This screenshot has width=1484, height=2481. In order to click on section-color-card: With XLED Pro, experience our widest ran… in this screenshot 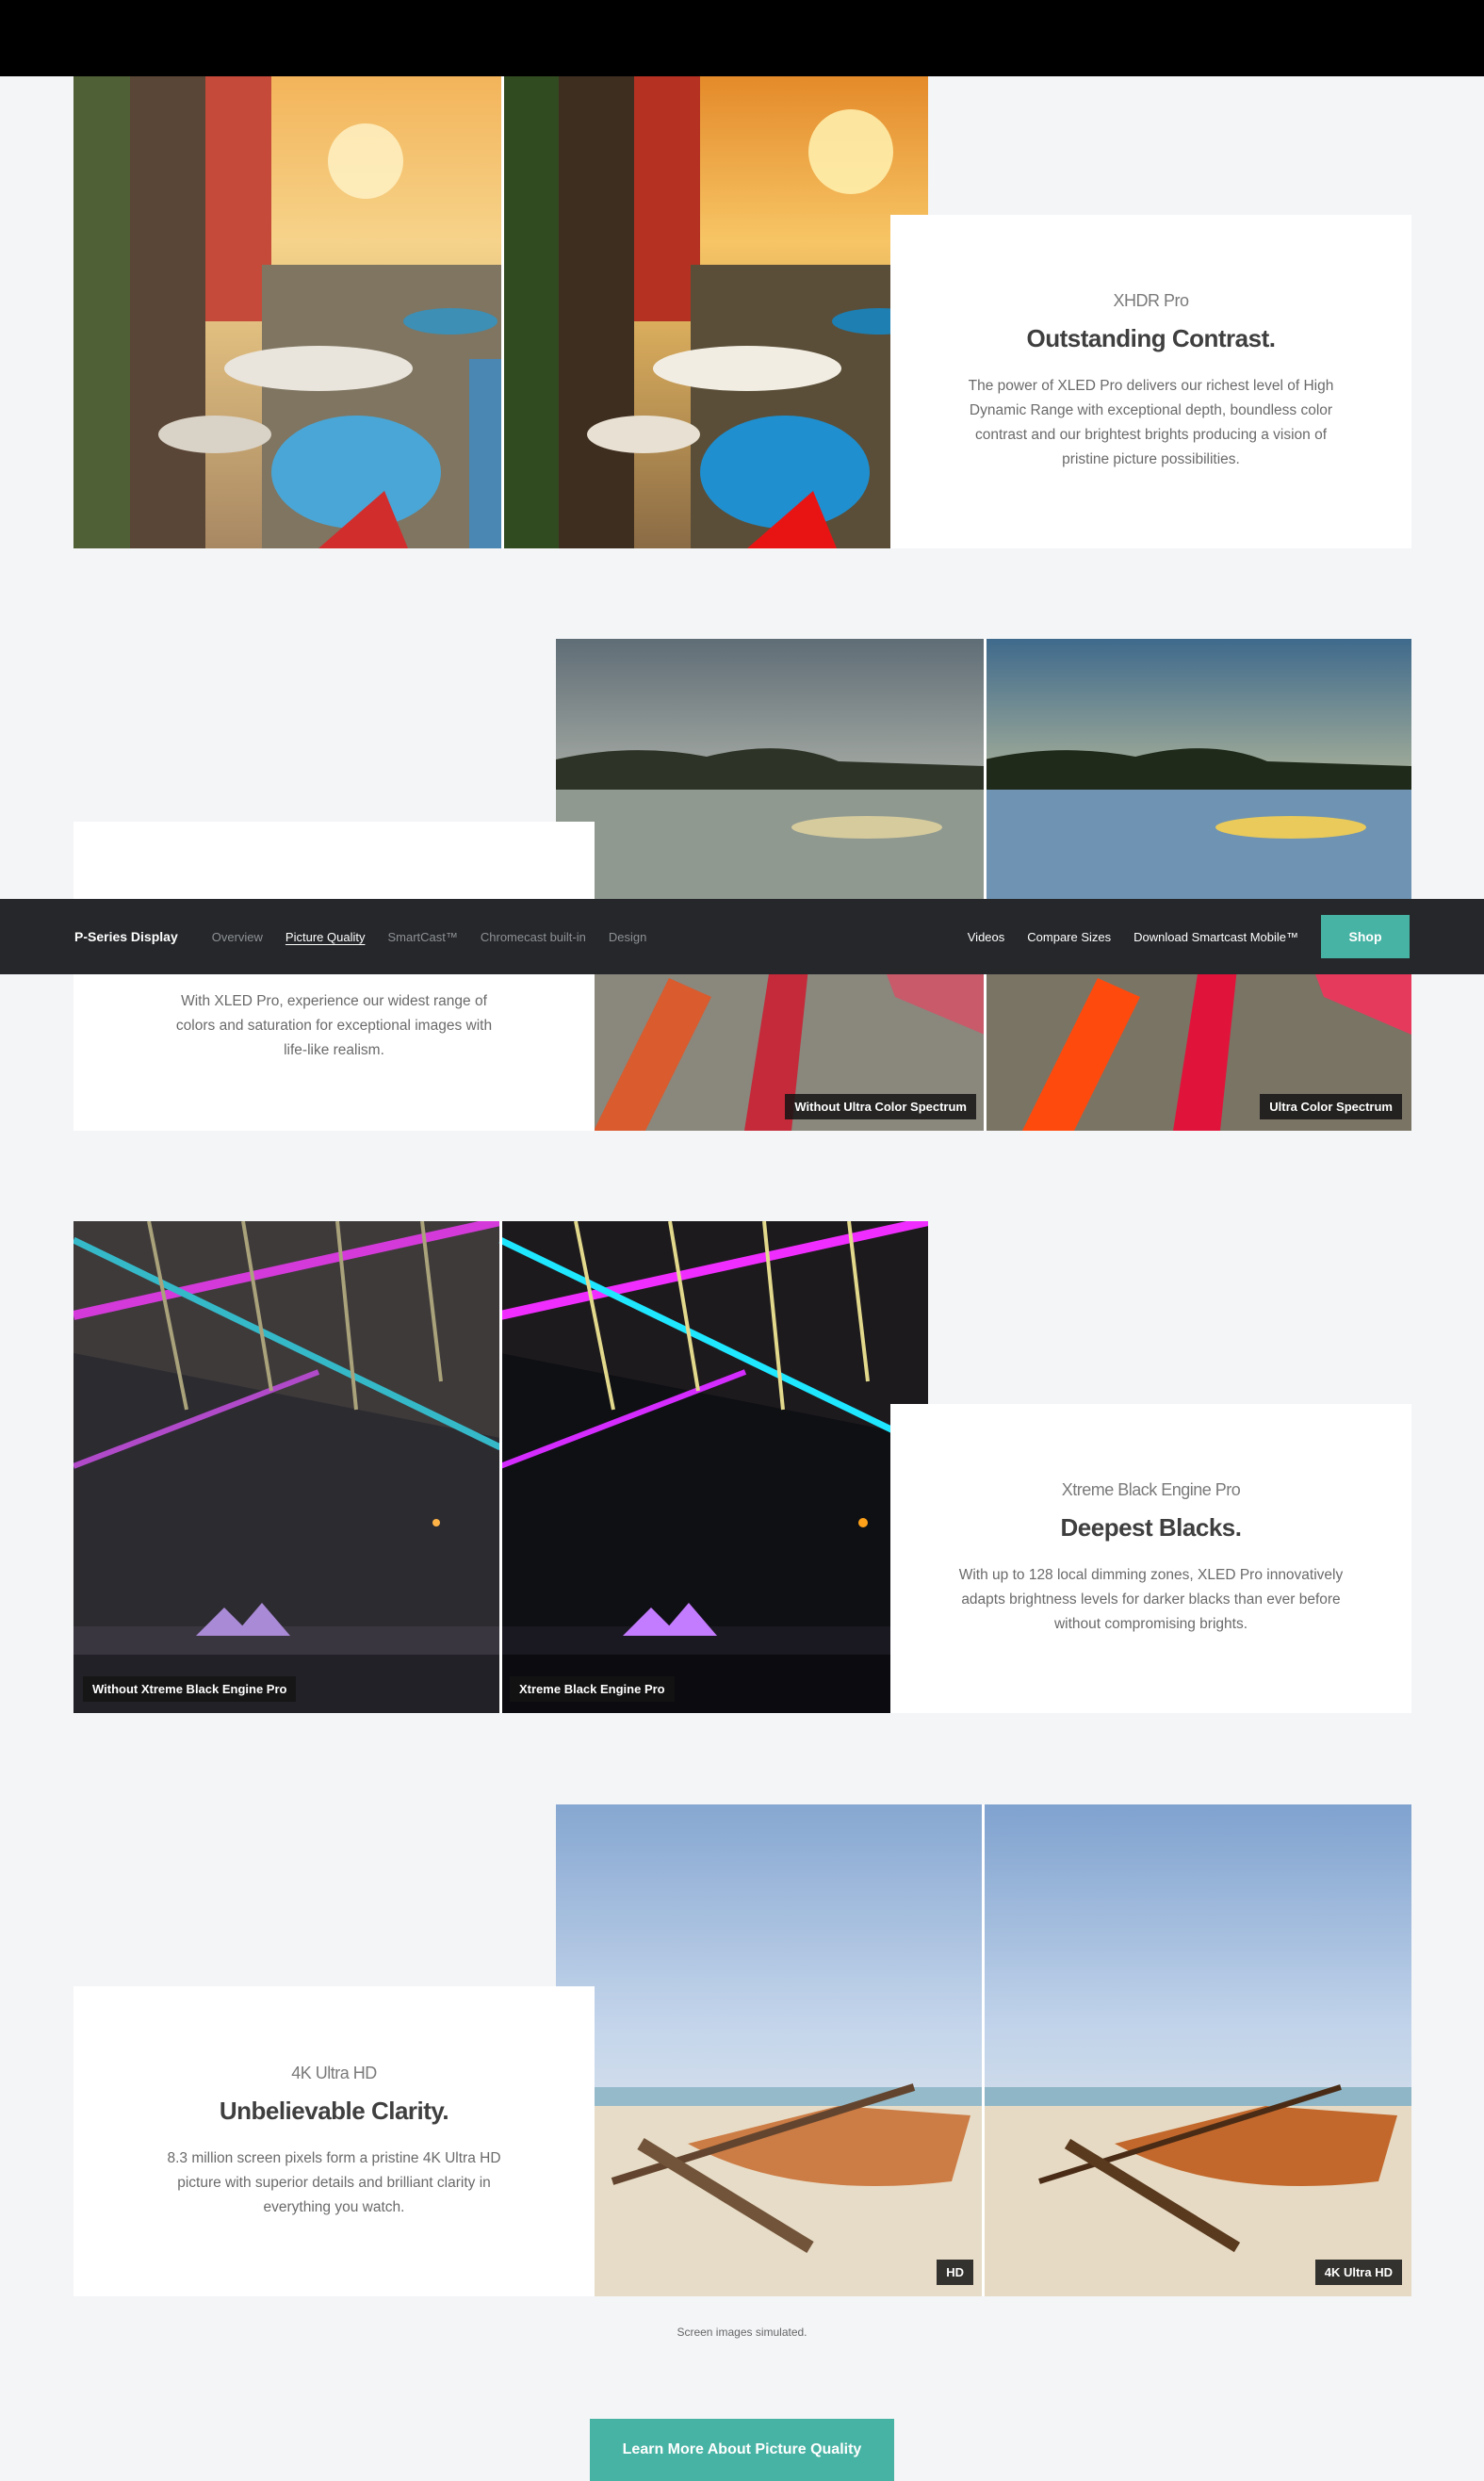, I will do `click(334, 977)`.